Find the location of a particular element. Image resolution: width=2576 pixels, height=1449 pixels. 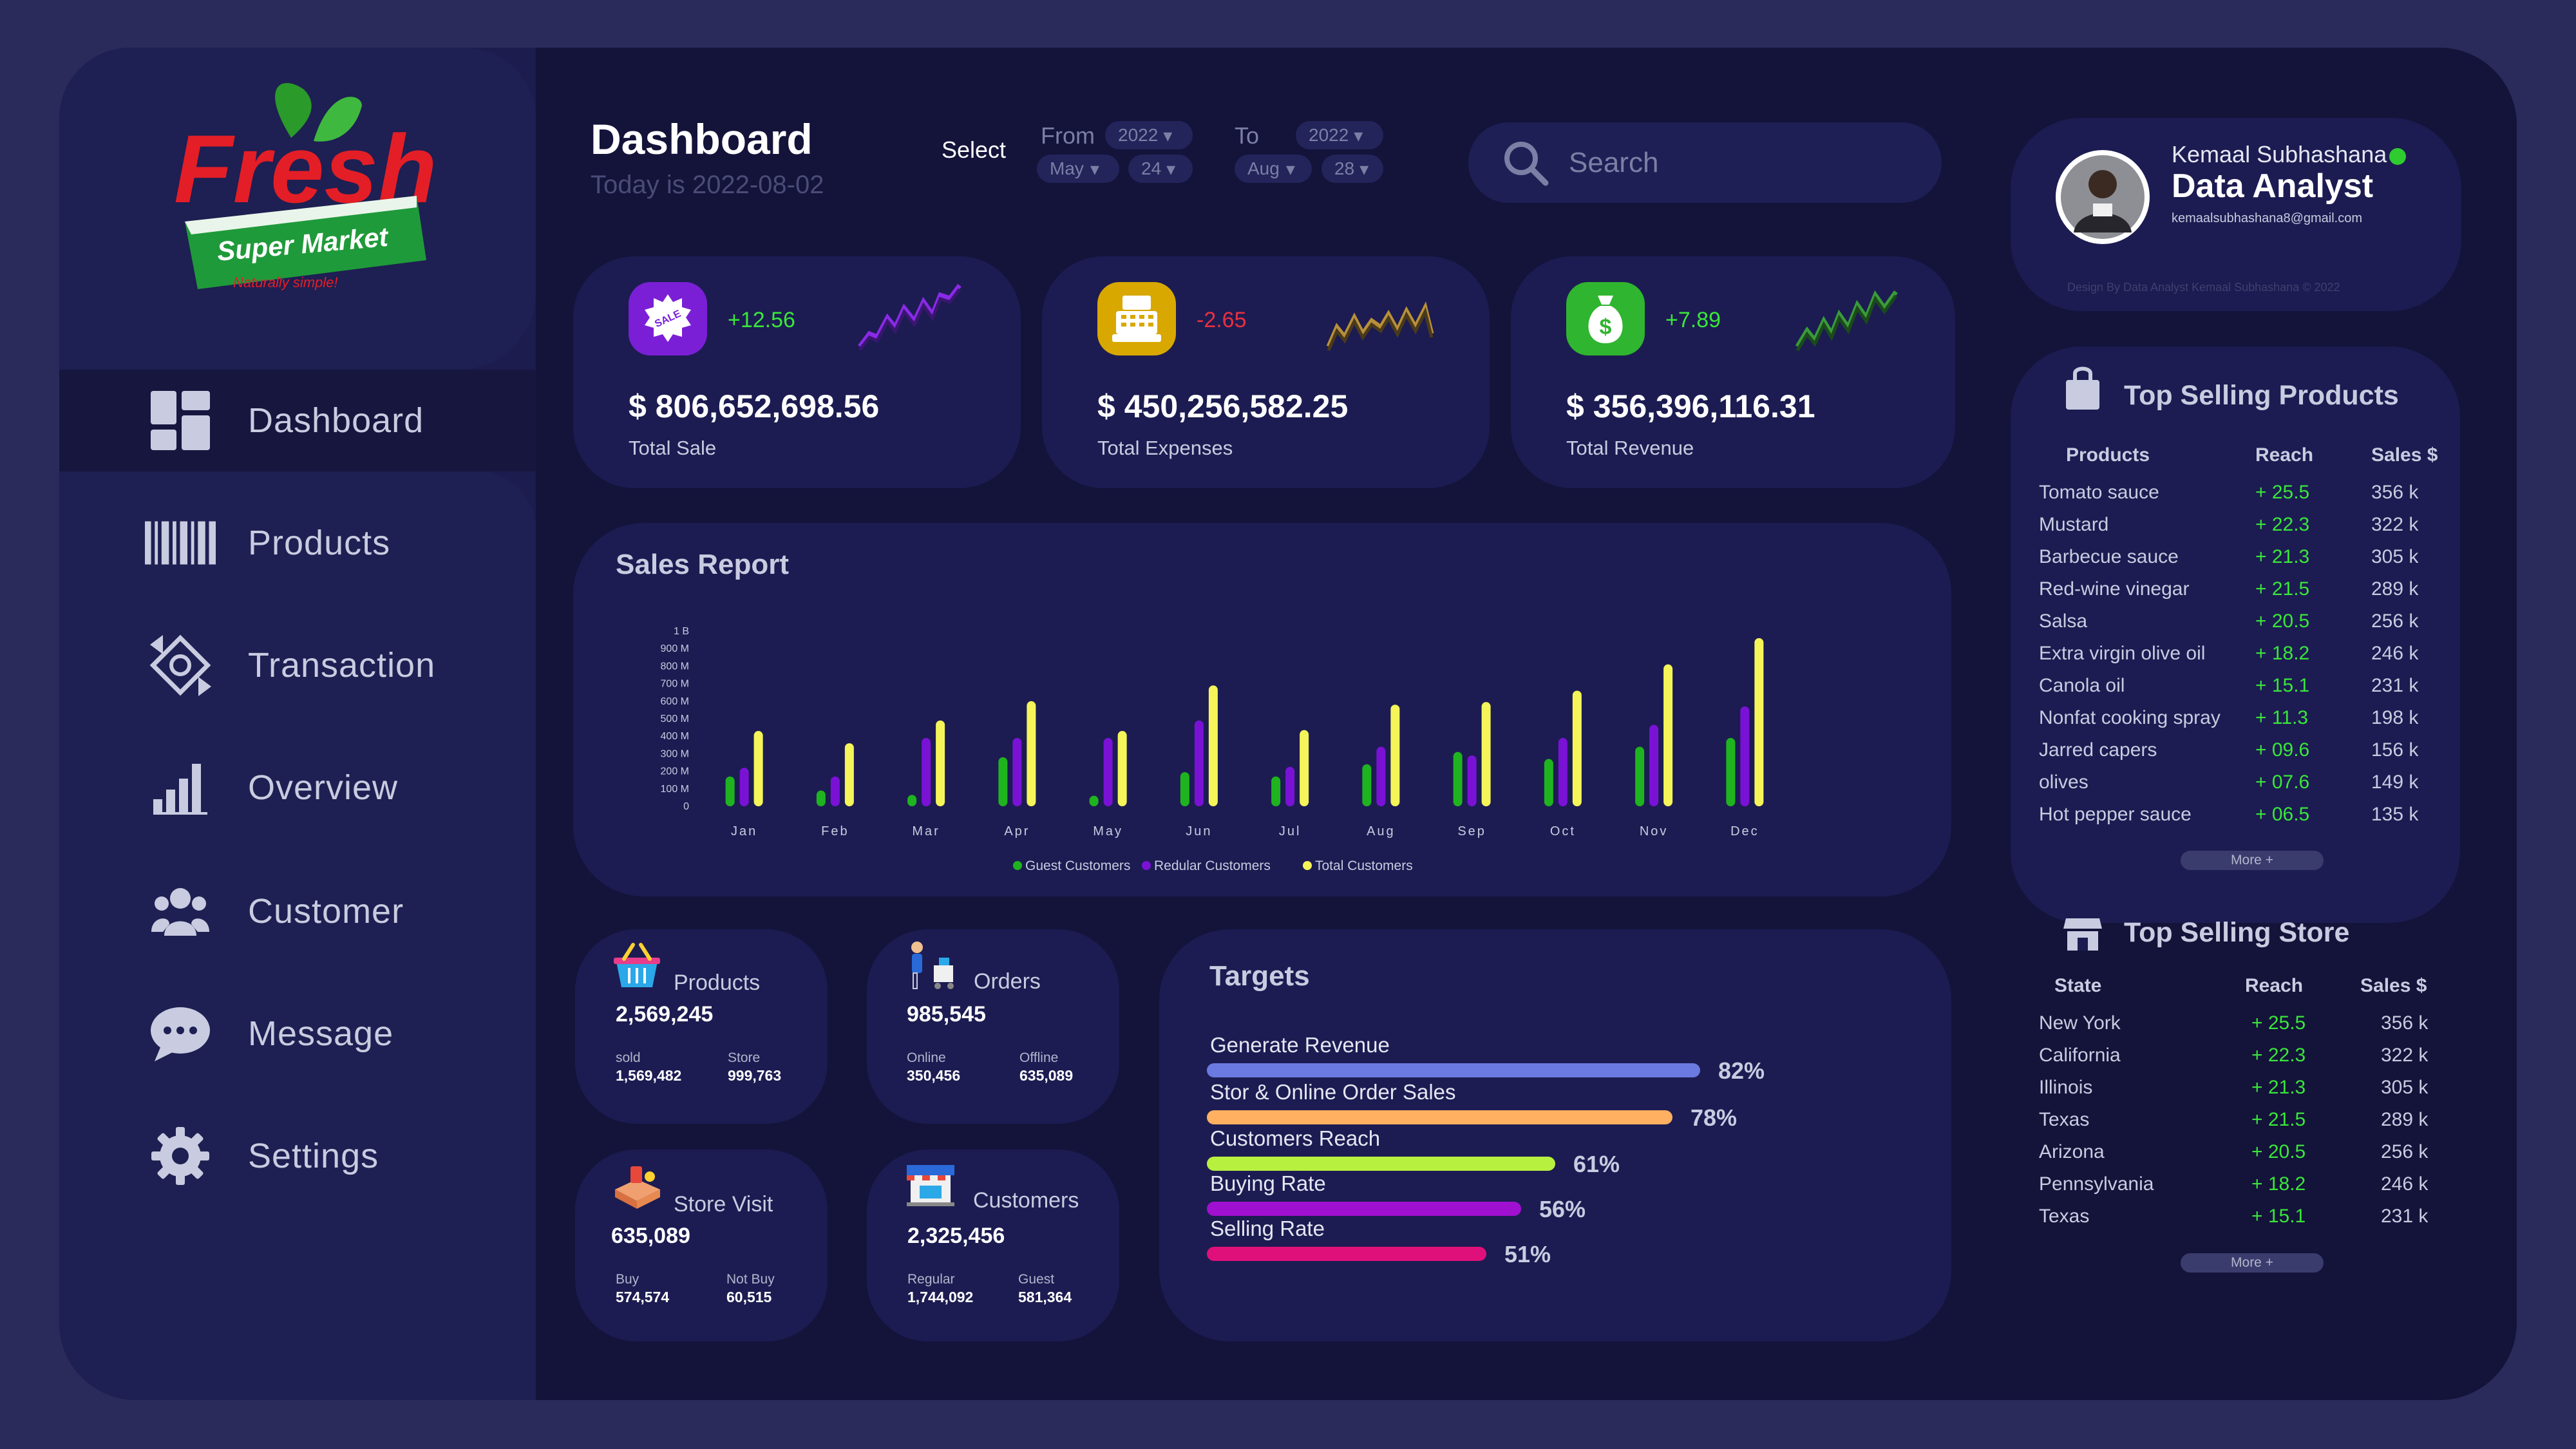

x-tick-label: Nov is located at coordinates (1655, 831).